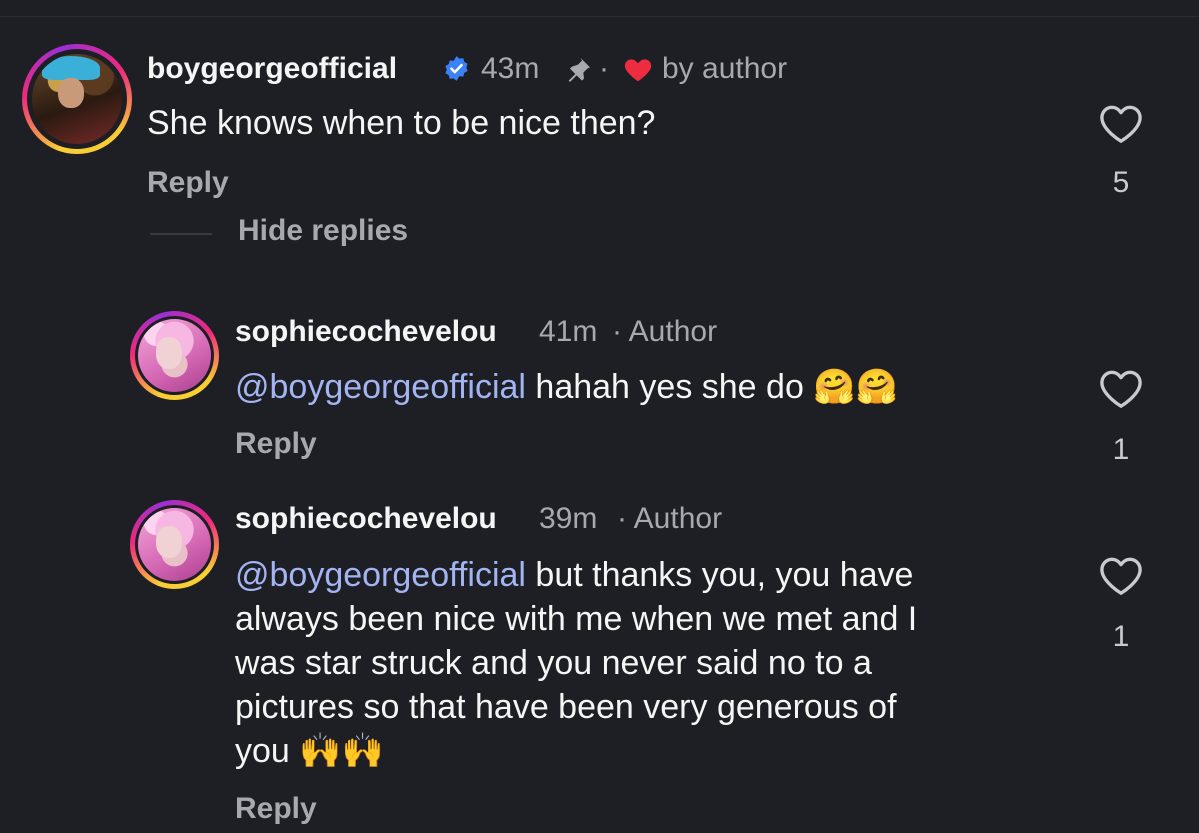 Image resolution: width=1199 pixels, height=833 pixels. What do you see at coordinates (669, 387) in the screenshot?
I see `comment-text: hahah yes she do` at bounding box center [669, 387].